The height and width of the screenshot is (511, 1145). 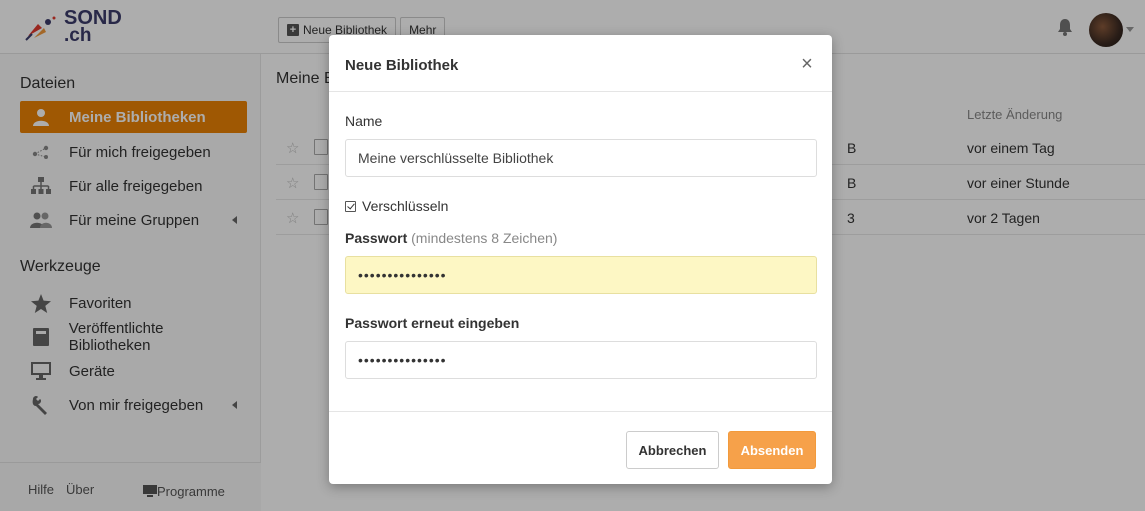 I want to click on library-name-input: Meine verschlüsselte Bibliothek, so click(x=581, y=158).